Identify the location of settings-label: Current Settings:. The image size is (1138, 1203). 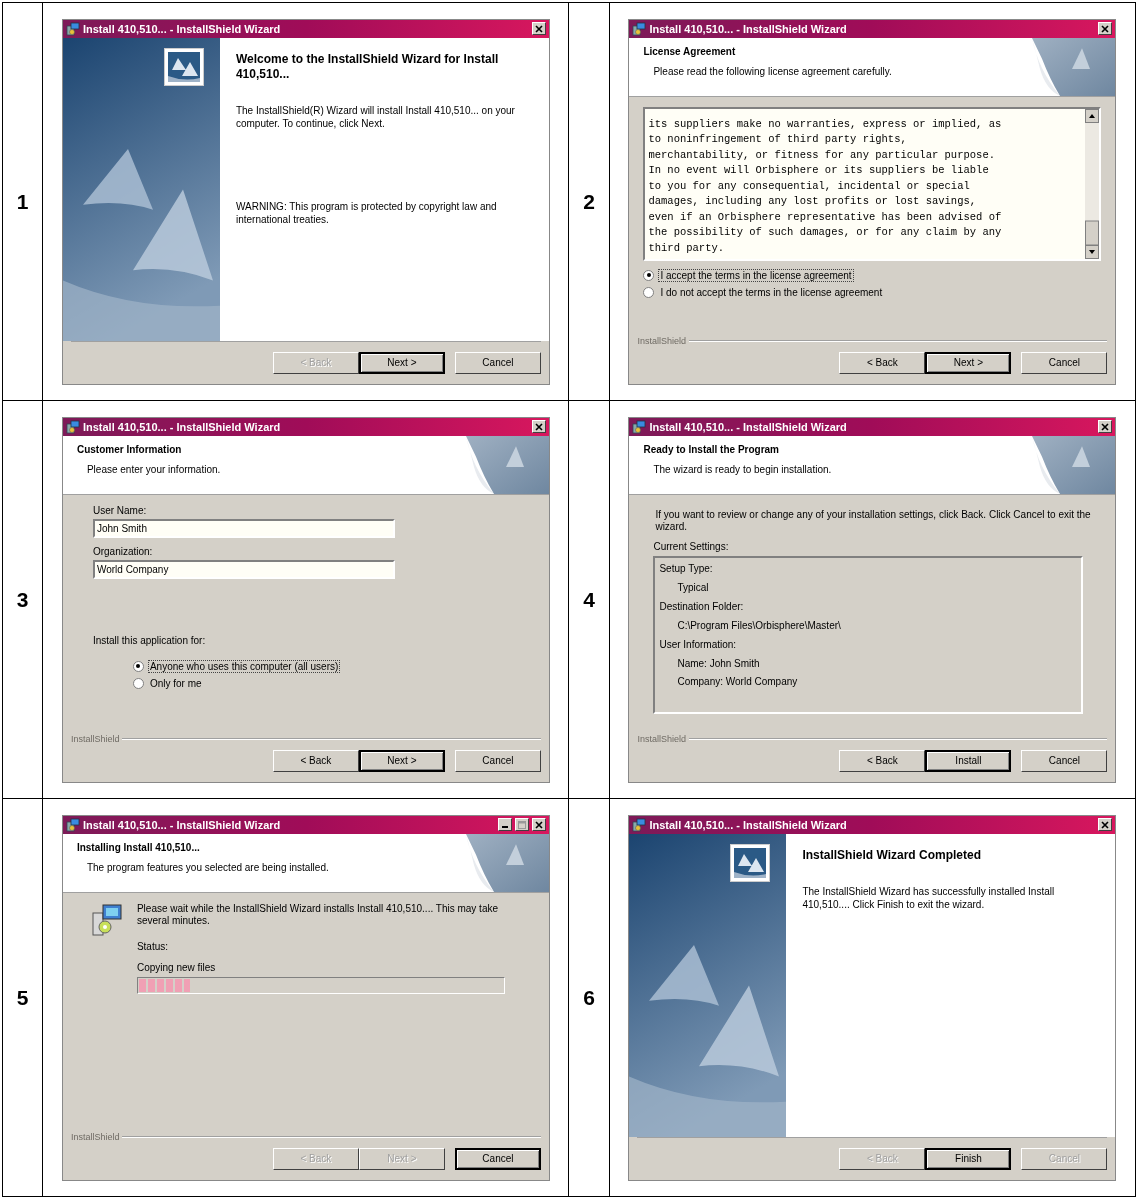
(691, 546).